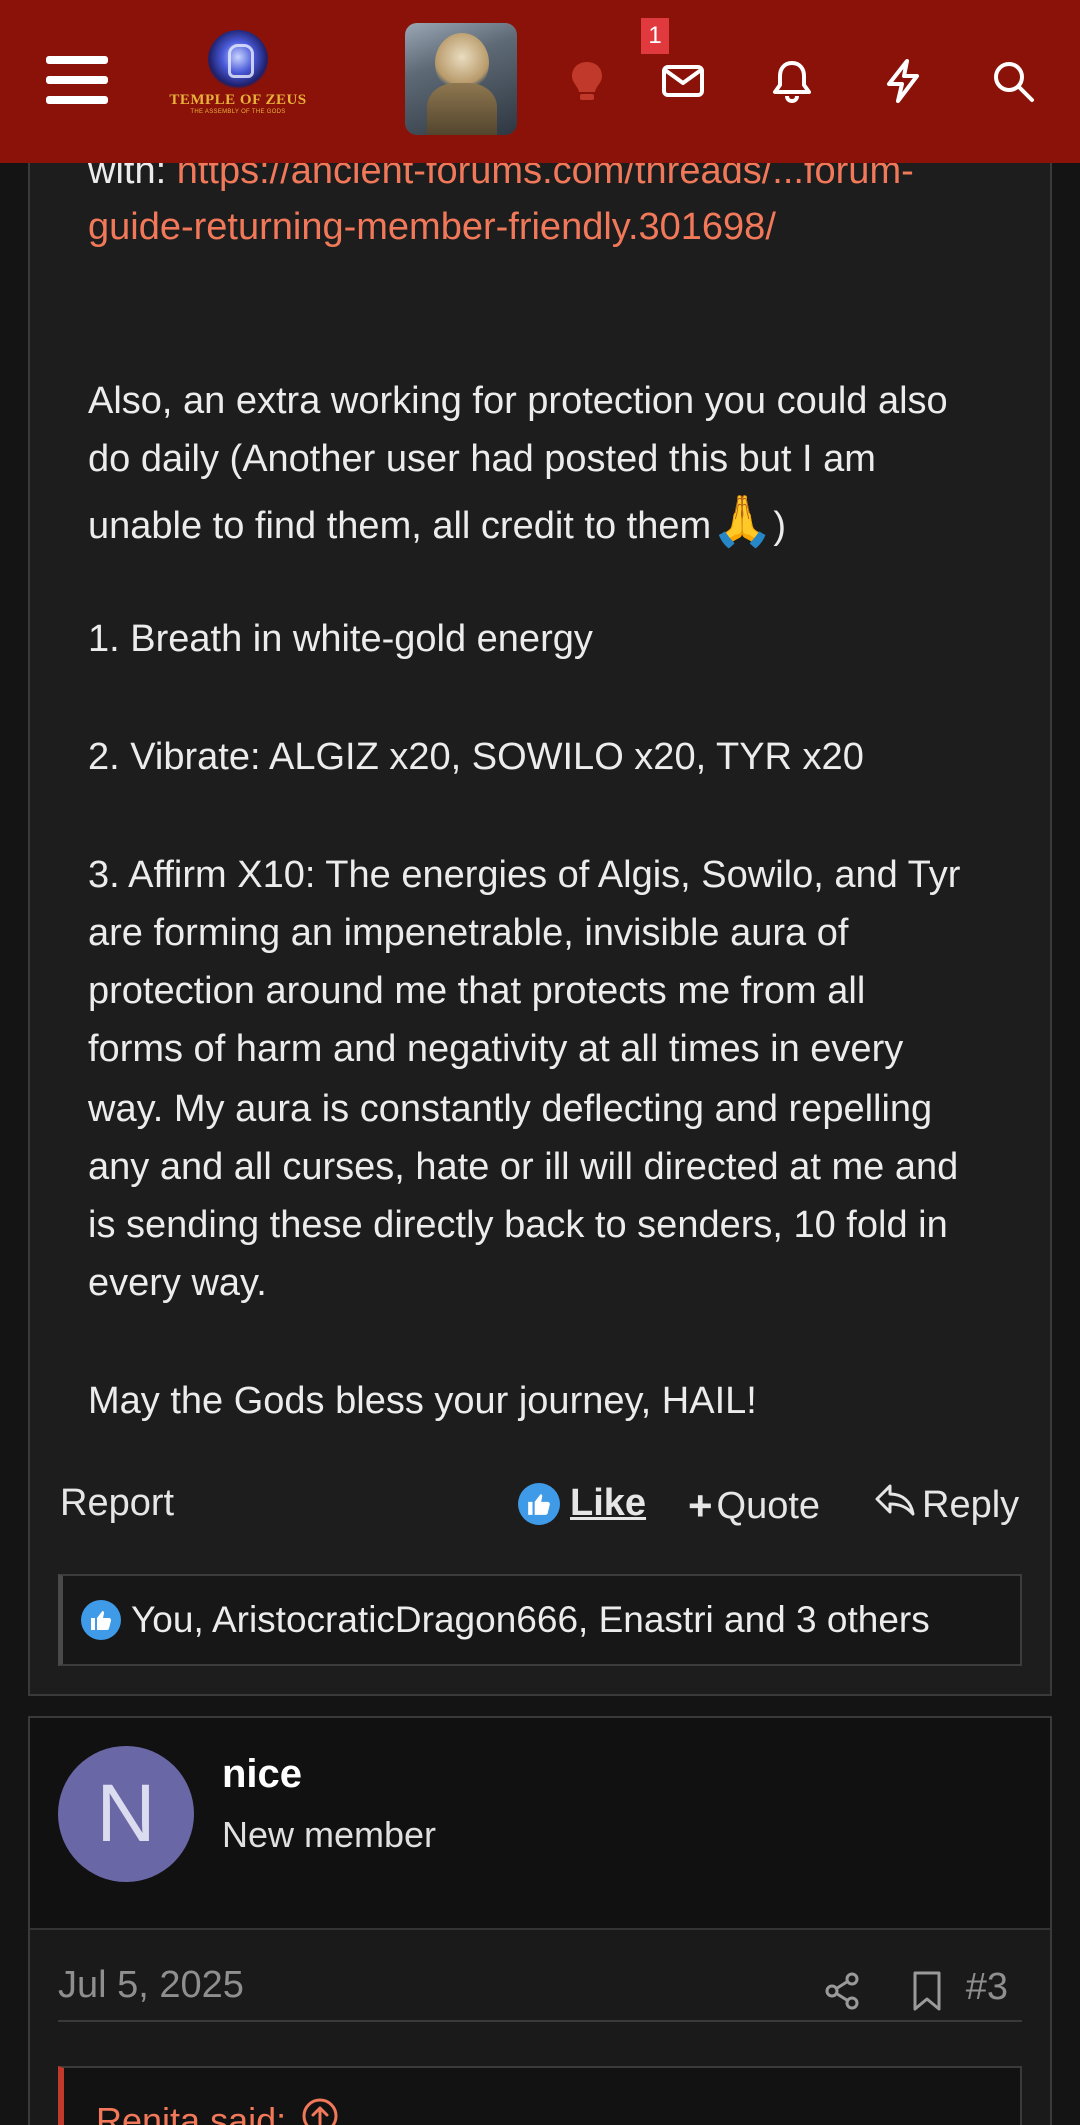 This screenshot has width=1080, height=2125. I want to click on site-logo: TEMPLE OF ZEUS THE ASSEMBLY OF THE GODS, so click(238, 78).